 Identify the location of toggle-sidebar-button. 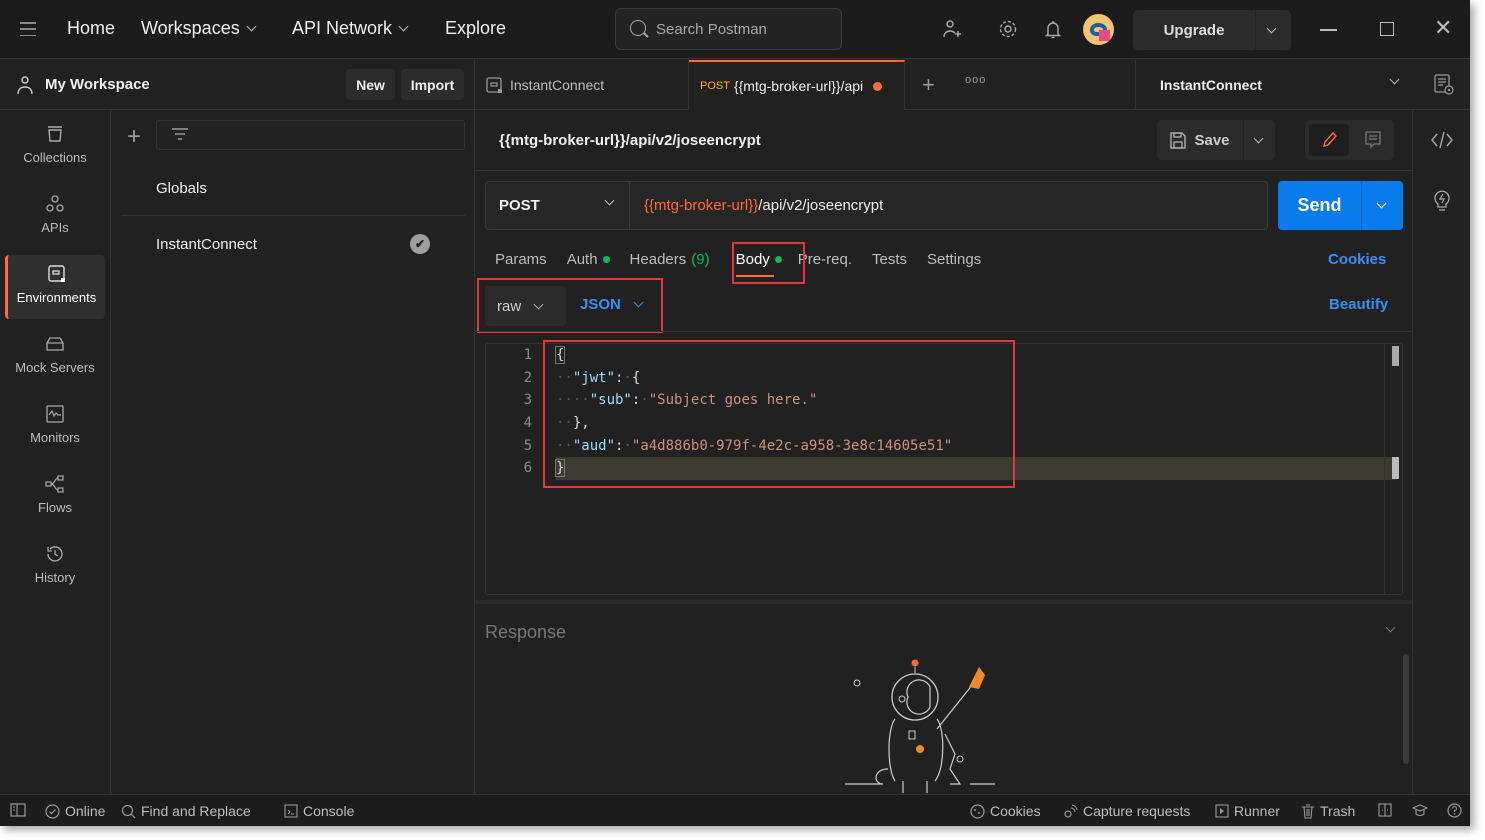
(18, 810).